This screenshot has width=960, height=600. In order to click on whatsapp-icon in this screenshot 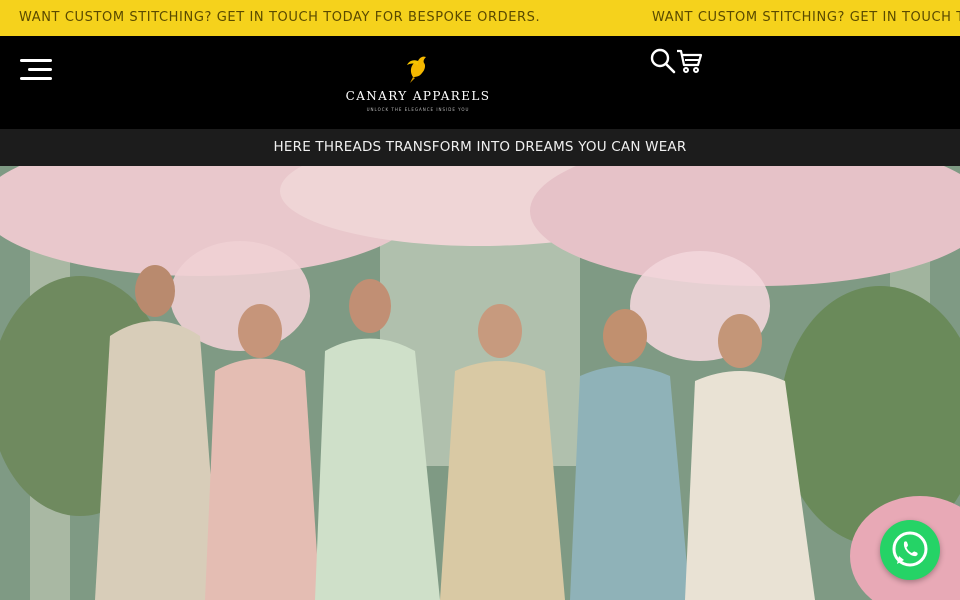, I will do `click(910, 550)`.